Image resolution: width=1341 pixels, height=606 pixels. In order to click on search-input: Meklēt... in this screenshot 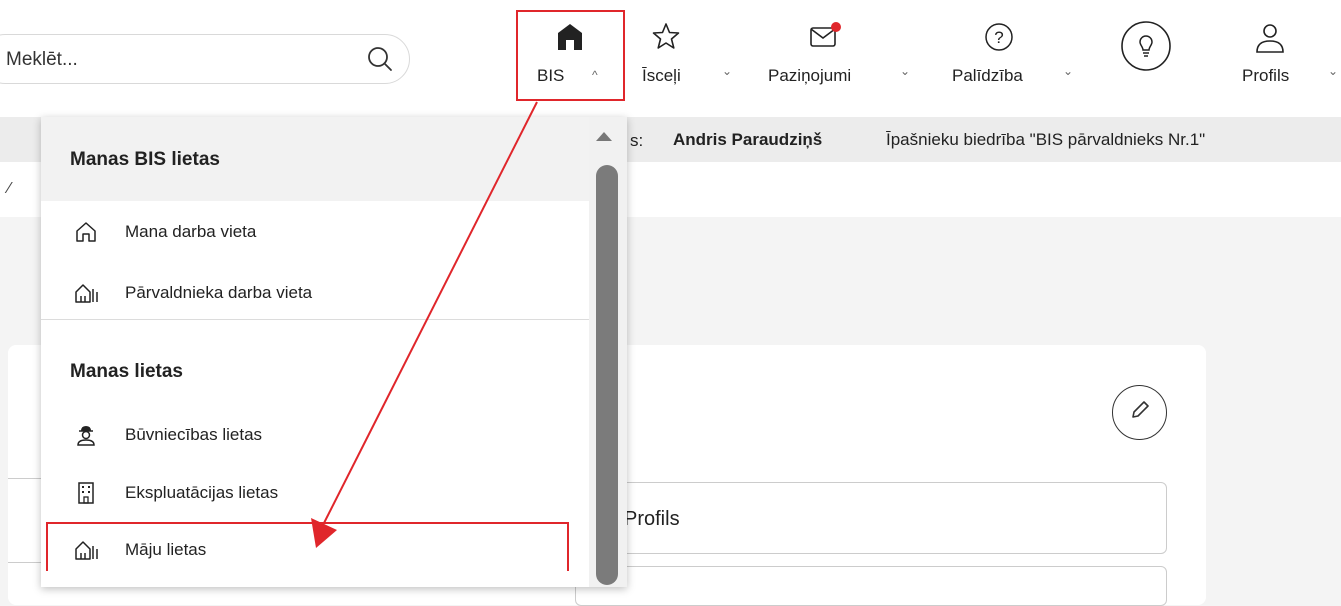, I will do `click(42, 60)`.